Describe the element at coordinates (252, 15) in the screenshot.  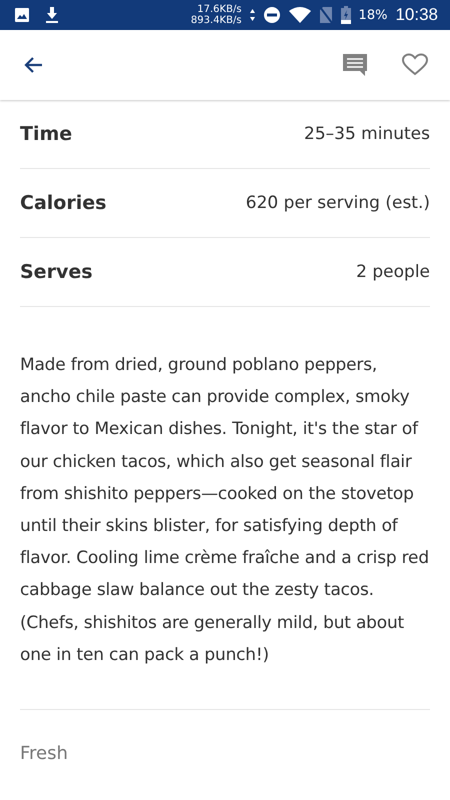
I see `speed-arrows-icon` at that location.